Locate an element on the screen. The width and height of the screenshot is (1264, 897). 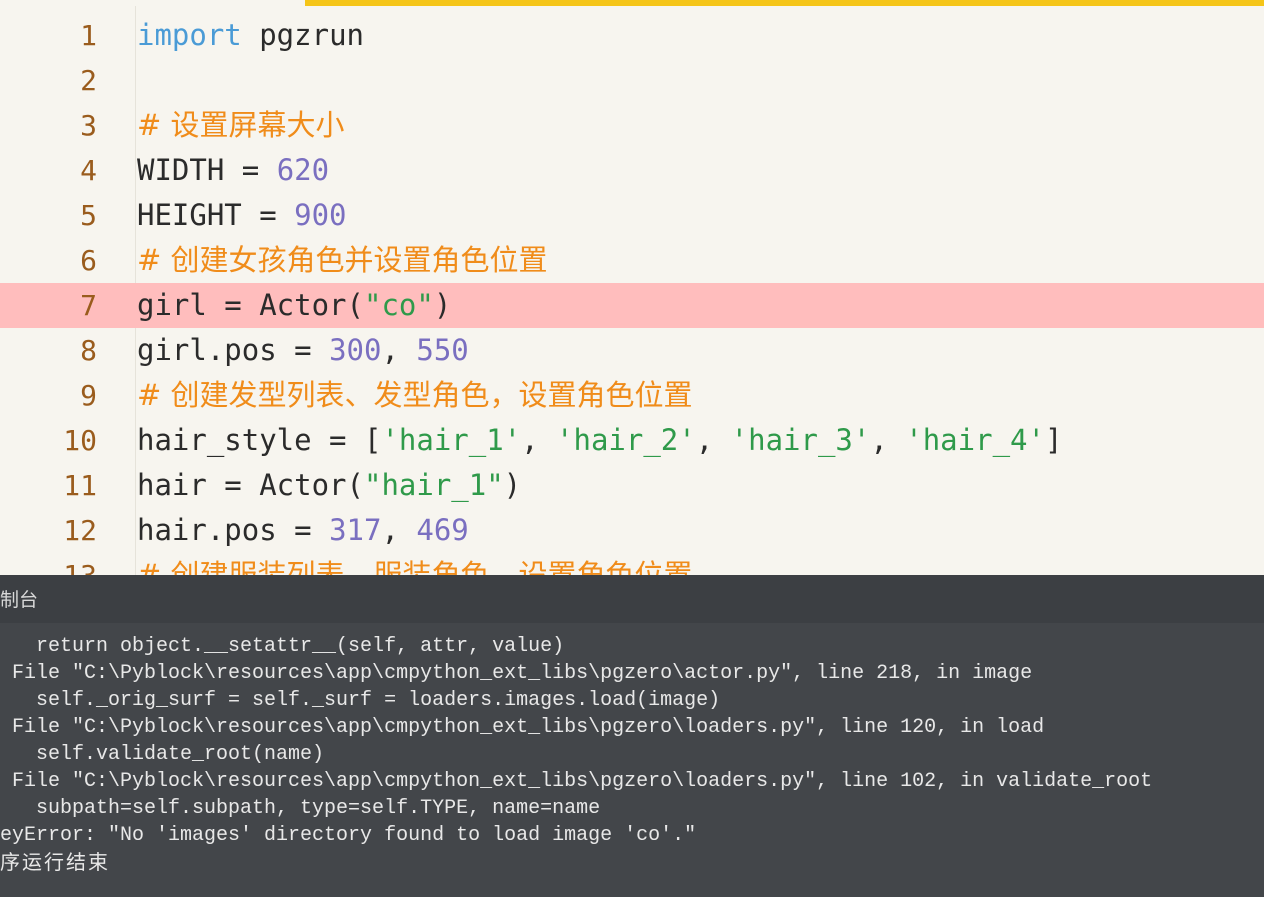
line-number: 5 is located at coordinates (88, 215).